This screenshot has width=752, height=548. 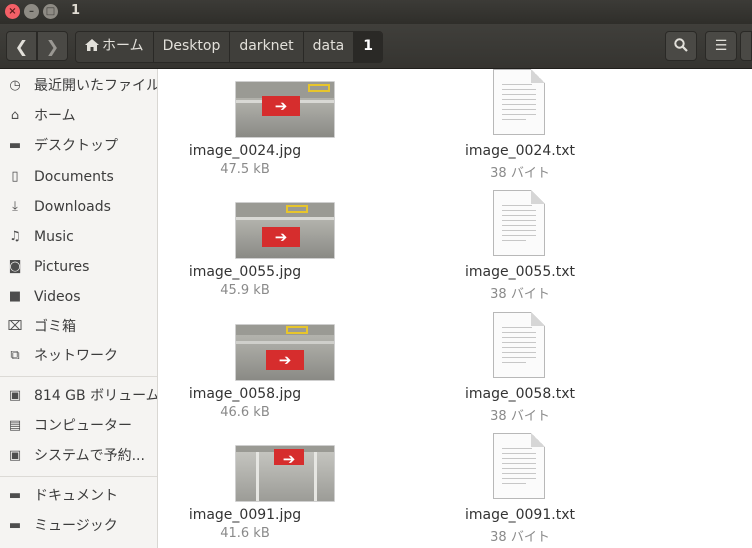 I want to click on sidebar-item-label: ネットワーク, so click(x=76, y=356).